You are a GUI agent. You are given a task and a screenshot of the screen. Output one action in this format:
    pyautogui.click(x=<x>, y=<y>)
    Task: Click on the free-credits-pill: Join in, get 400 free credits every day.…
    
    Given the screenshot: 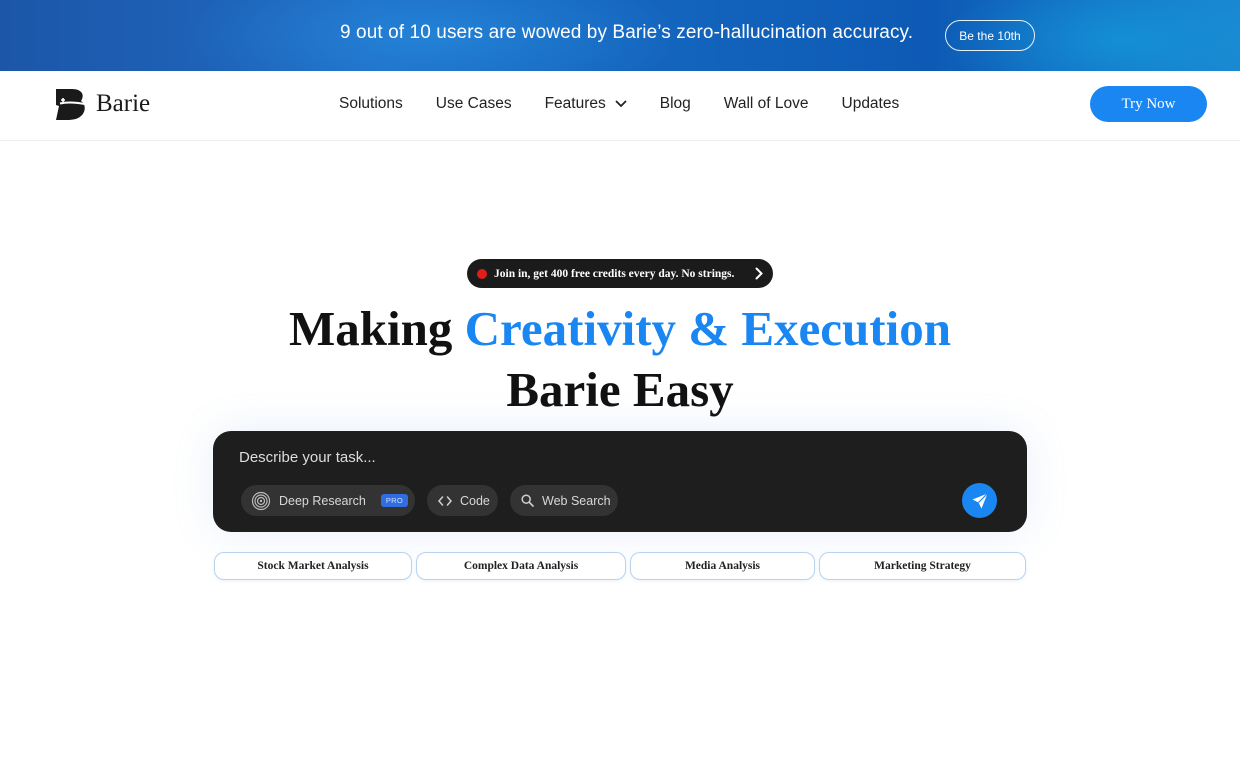 What is the action you would take?
    pyautogui.click(x=620, y=273)
    